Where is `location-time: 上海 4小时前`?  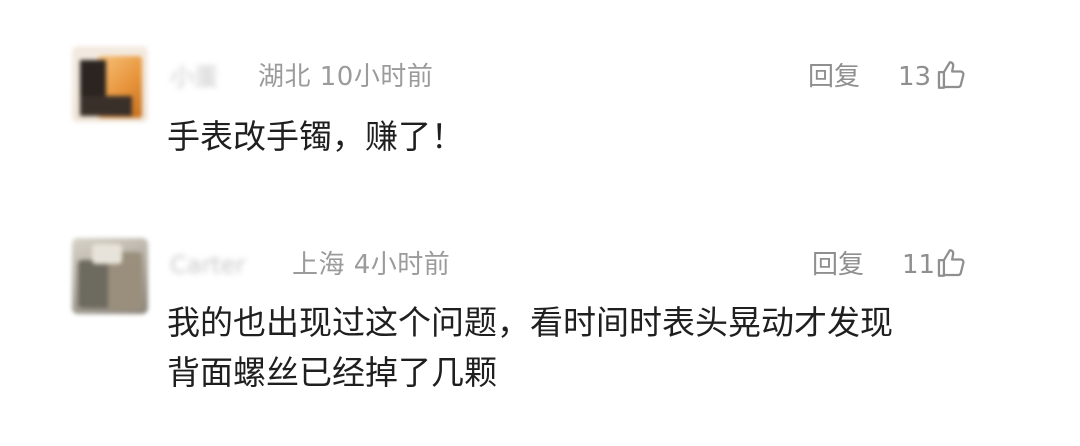 location-time: 上海 4小时前 is located at coordinates (371, 265).